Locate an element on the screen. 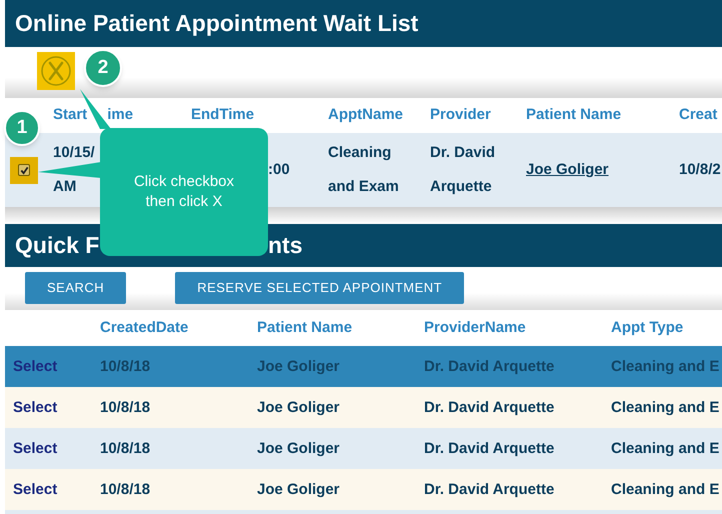  page-title: Online Patient Appointment Wait List is located at coordinates (216, 23).